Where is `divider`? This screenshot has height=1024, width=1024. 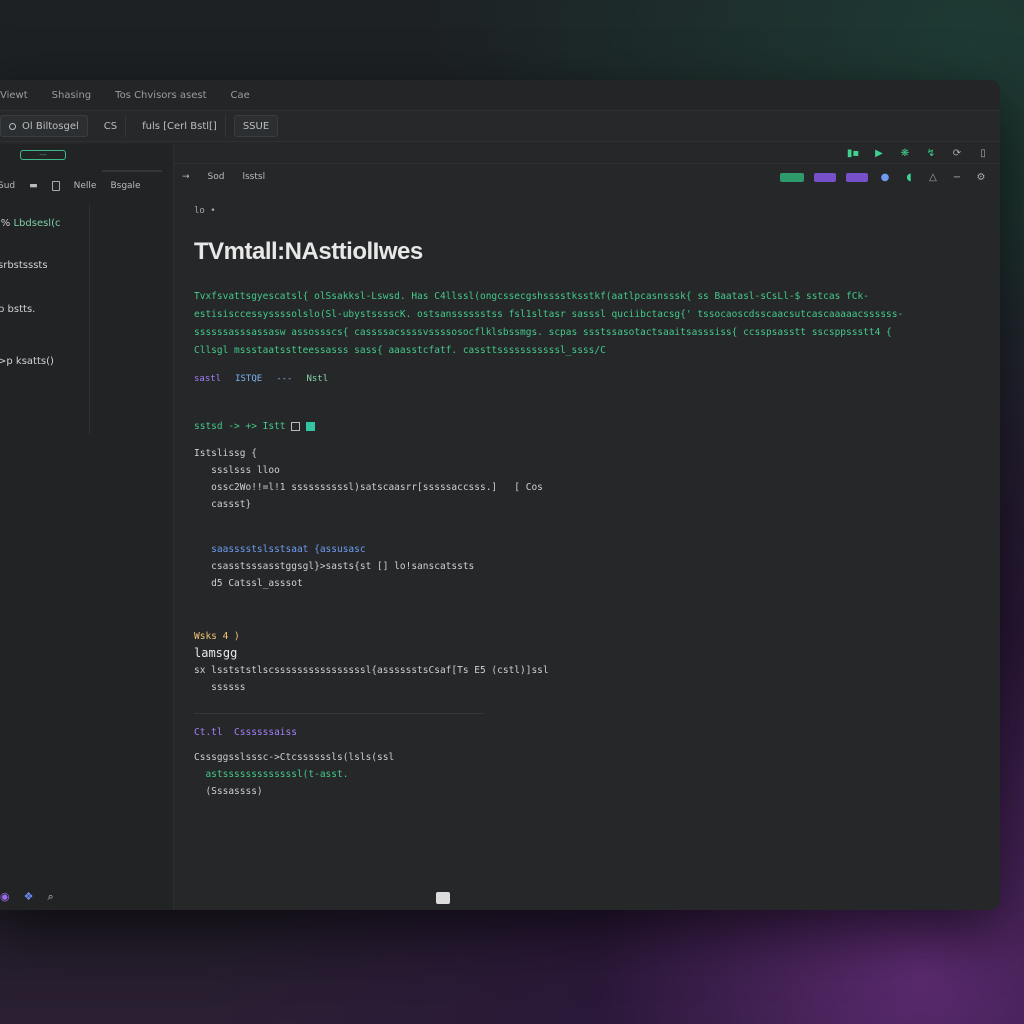 divider is located at coordinates (339, 705).